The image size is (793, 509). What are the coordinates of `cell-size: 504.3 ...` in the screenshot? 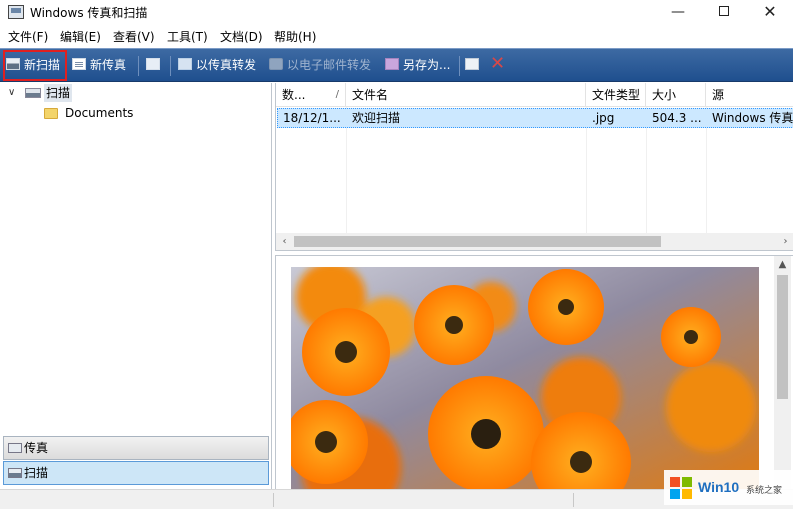 It's located at (677, 118).